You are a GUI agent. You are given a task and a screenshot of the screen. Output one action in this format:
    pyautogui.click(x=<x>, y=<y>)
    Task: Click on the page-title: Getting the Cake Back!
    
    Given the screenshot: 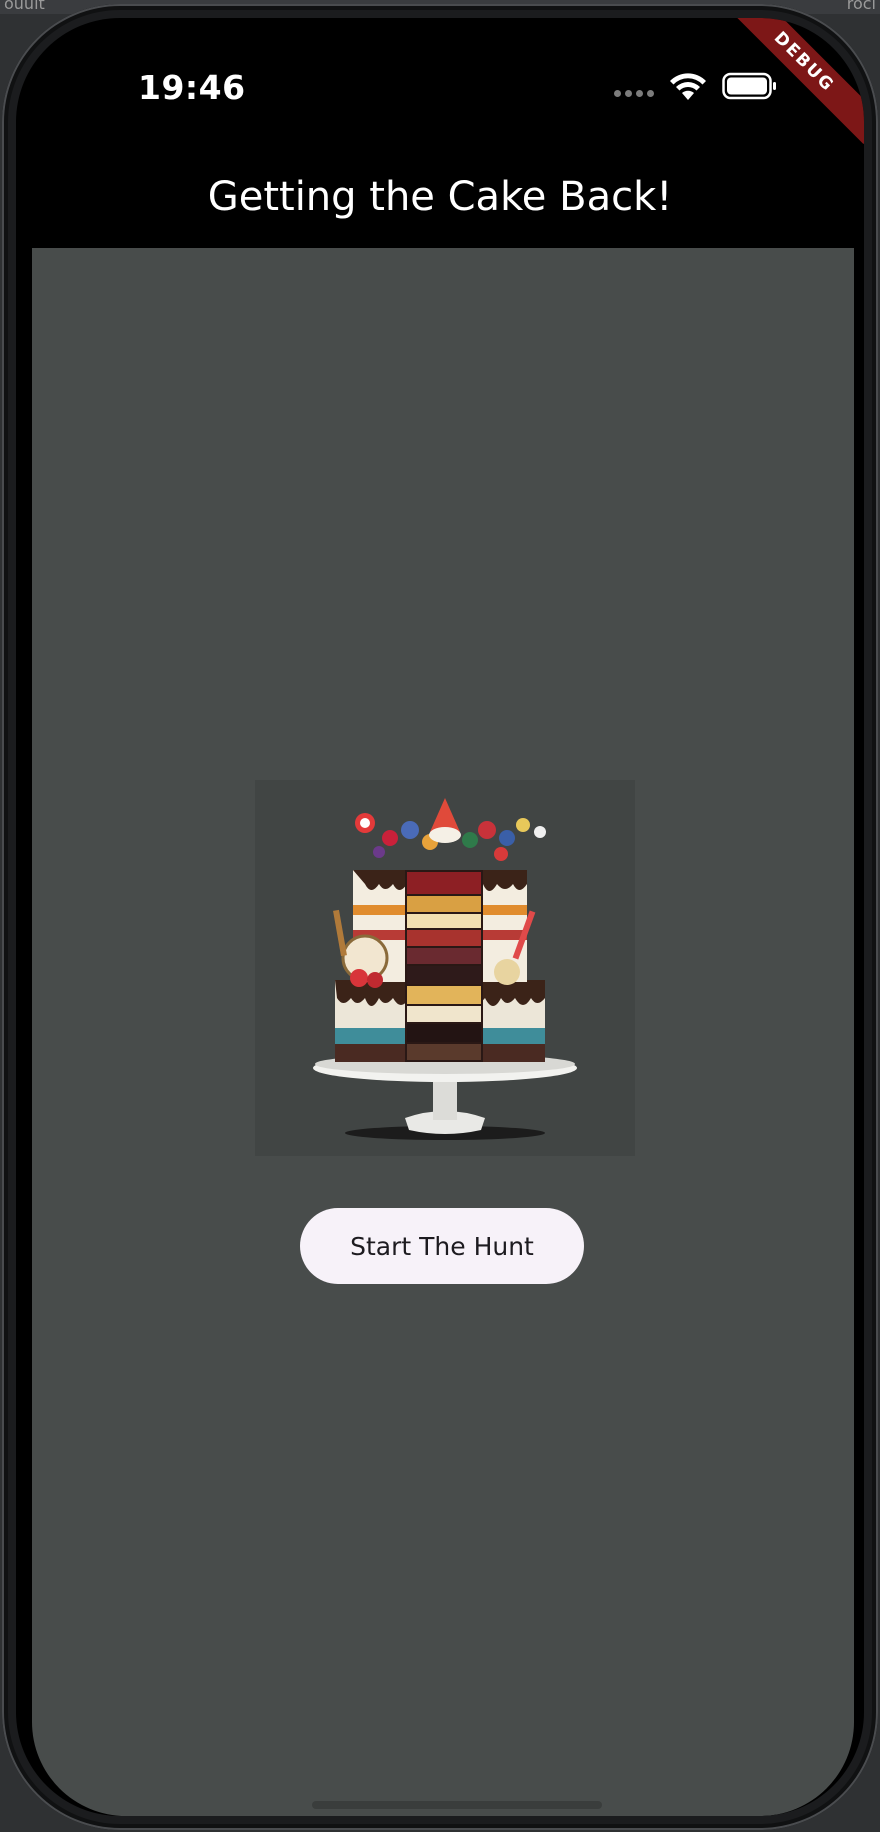 What is the action you would take?
    pyautogui.click(x=440, y=197)
    